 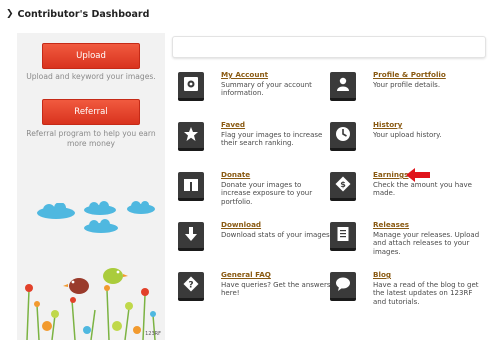 I want to click on document-icon, so click(x=343, y=236).